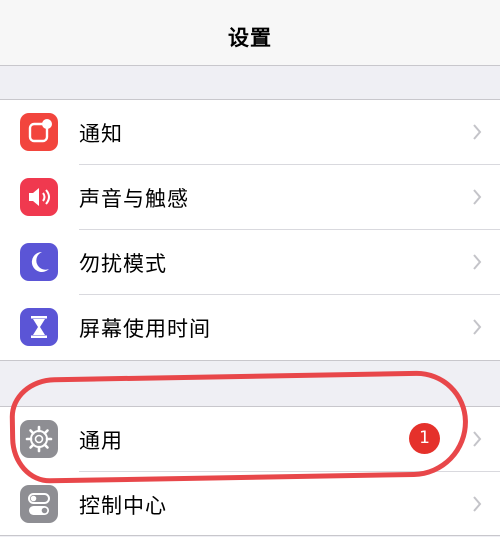  I want to click on settings-row-screen-time: 屏幕使用时间, so click(250, 327).